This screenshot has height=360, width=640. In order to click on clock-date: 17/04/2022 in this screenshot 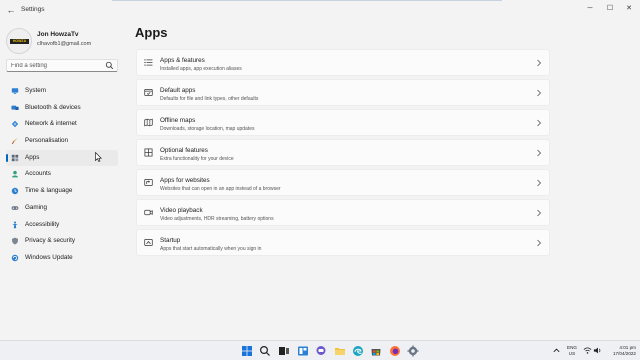, I will do `click(624, 353)`.